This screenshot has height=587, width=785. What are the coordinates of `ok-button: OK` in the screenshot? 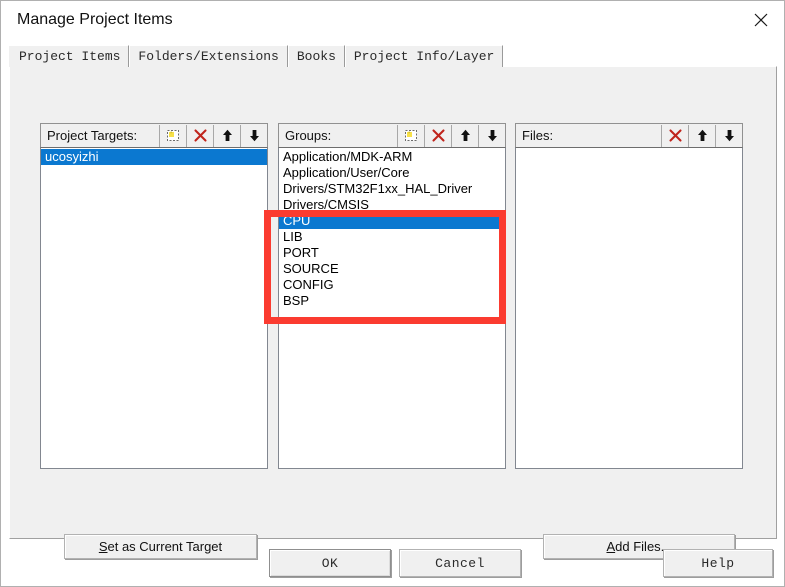 It's located at (330, 563).